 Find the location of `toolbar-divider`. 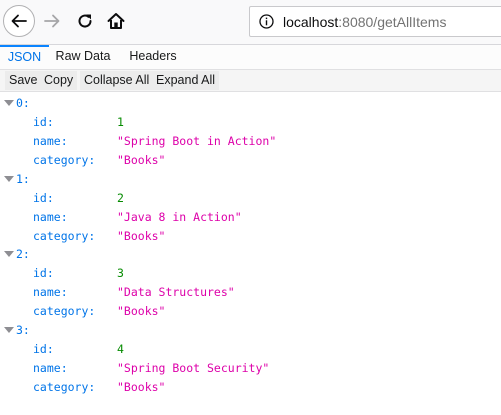

toolbar-divider is located at coordinates (250, 91).